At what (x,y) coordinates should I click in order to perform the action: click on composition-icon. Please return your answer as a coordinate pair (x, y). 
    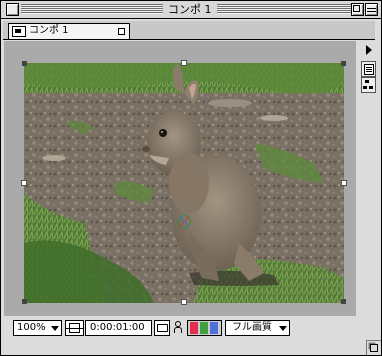
    Looking at the image, I should click on (19, 31).